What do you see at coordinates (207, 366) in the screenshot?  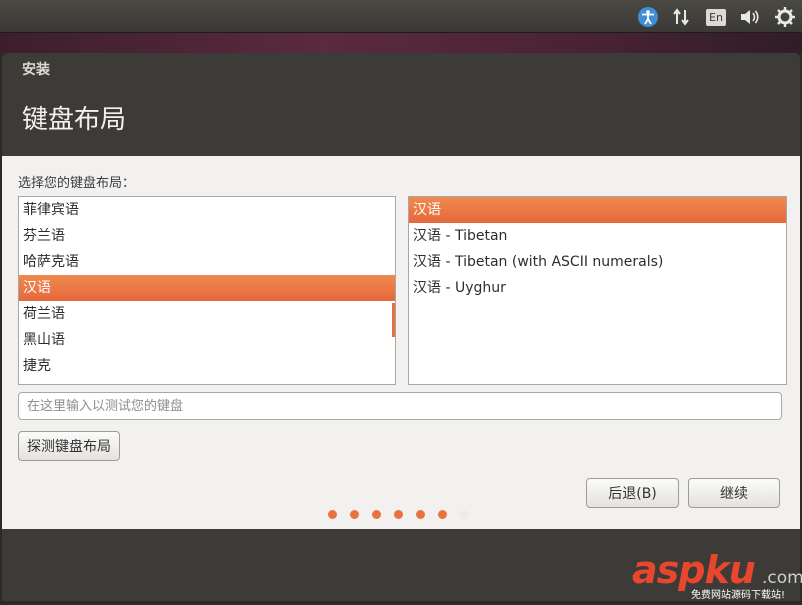 I see `layout-item: 捷克` at bounding box center [207, 366].